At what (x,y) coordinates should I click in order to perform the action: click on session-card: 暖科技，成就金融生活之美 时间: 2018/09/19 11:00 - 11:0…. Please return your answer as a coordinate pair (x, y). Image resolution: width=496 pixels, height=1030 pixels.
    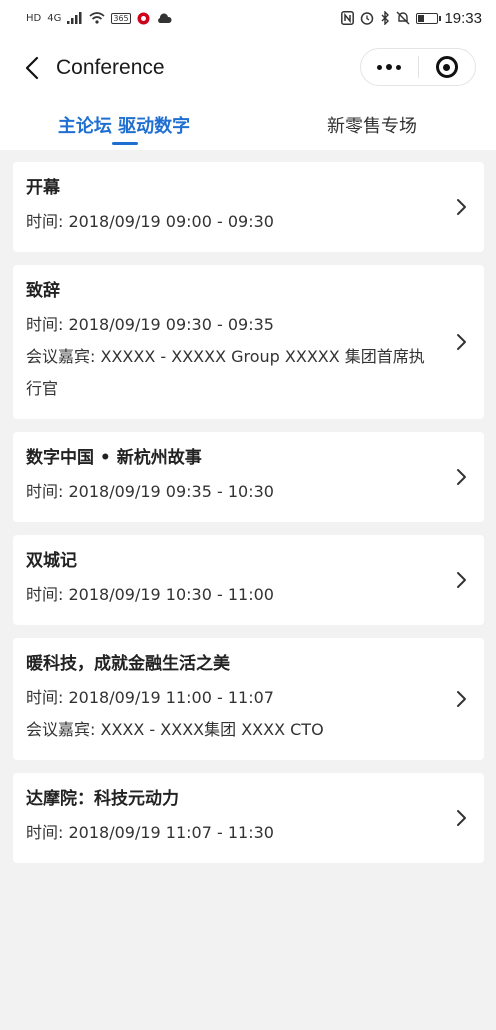
    Looking at the image, I should click on (248, 699).